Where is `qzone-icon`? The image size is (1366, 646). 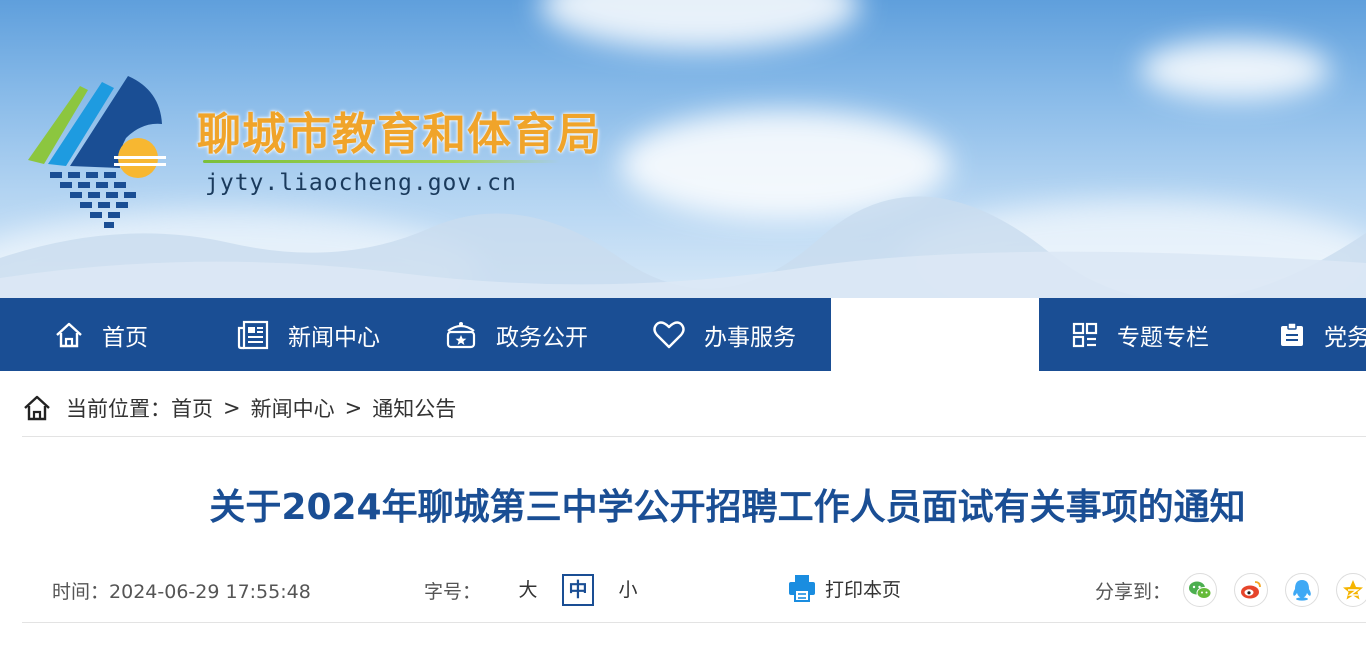 qzone-icon is located at coordinates (1353, 590).